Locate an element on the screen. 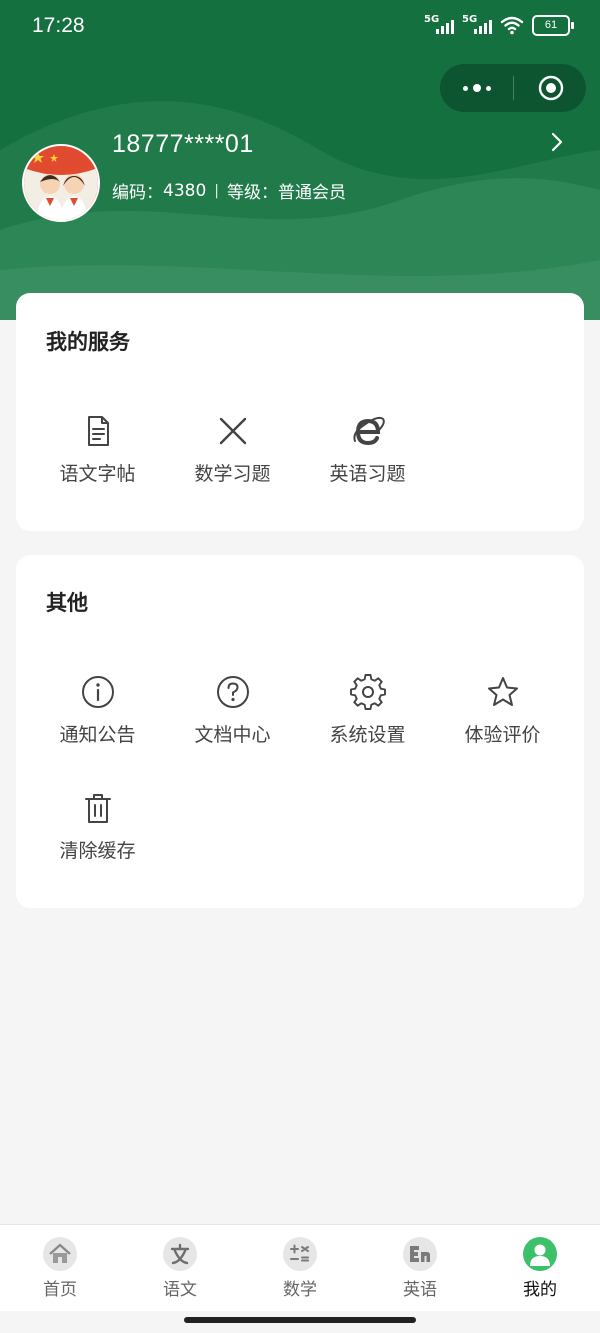  tab-label: 首页 is located at coordinates (60, 1290).